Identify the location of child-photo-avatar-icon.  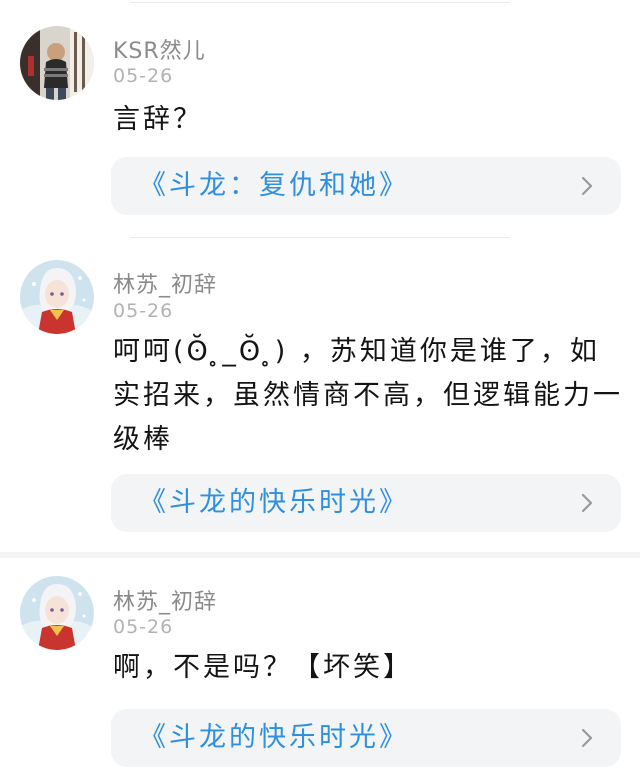
(57, 63).